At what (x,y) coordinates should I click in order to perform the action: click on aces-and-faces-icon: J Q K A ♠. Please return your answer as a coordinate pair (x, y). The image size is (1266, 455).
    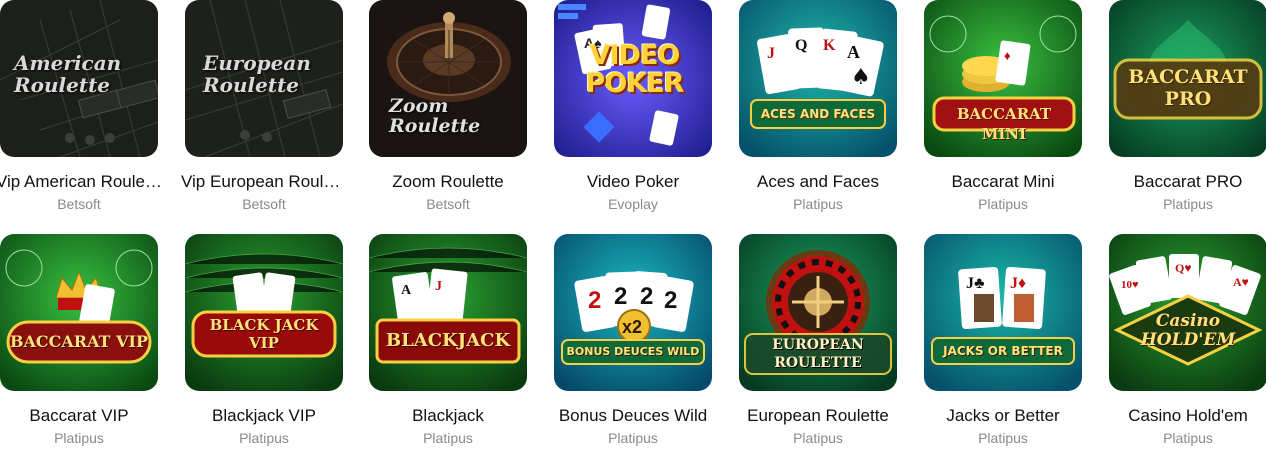
    Looking at the image, I should click on (818, 78).